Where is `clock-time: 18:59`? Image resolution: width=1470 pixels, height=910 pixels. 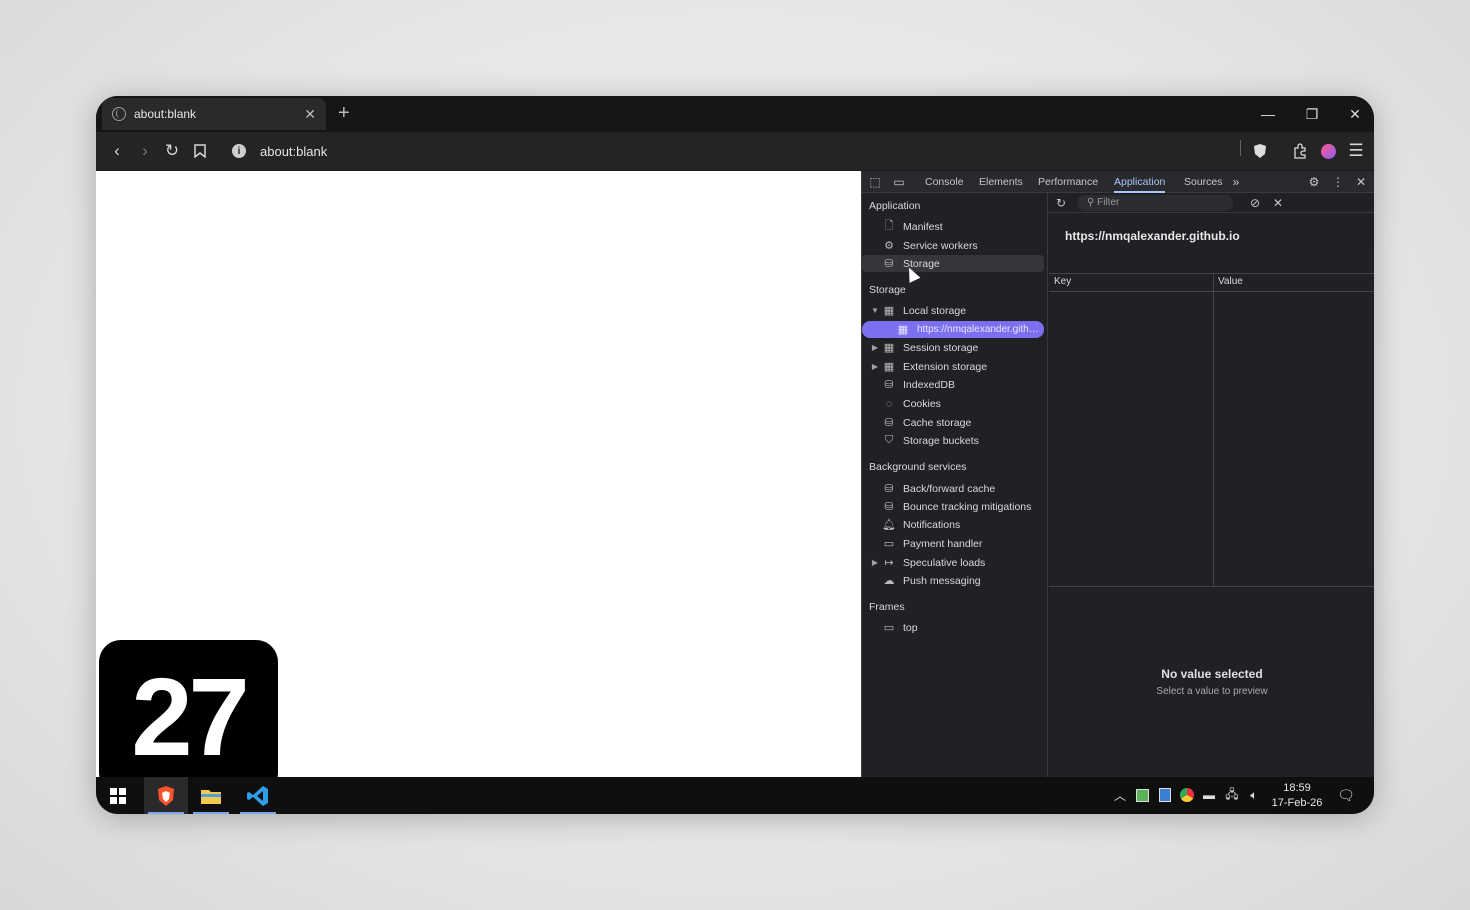 clock-time: 18:59 is located at coordinates (1297, 788).